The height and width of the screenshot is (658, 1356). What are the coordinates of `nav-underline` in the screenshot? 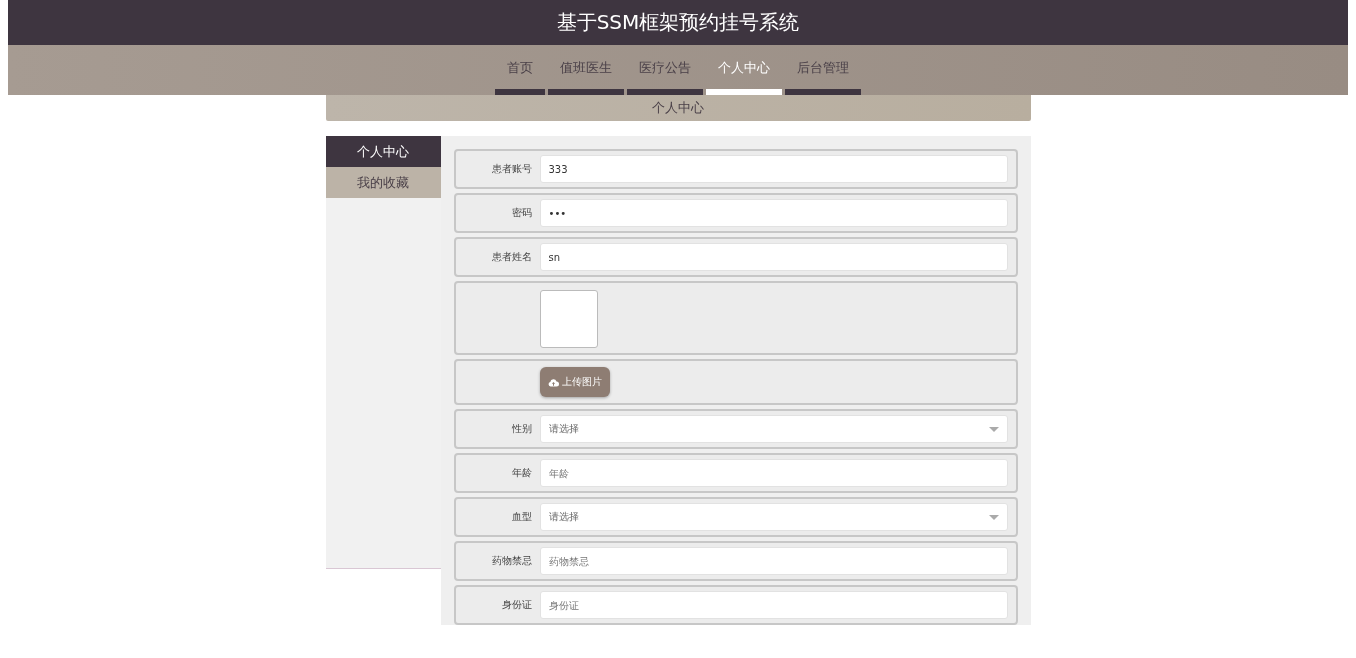 It's located at (520, 92).